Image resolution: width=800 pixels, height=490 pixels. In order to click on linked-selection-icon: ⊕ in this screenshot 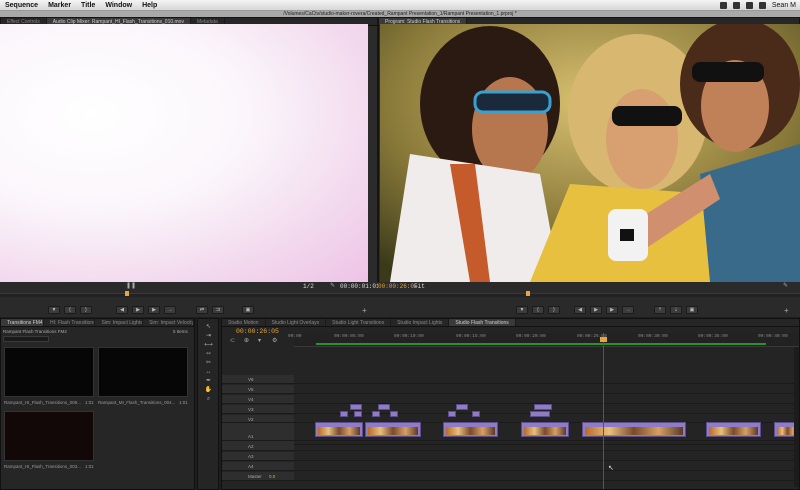, I will do `click(246, 340)`.